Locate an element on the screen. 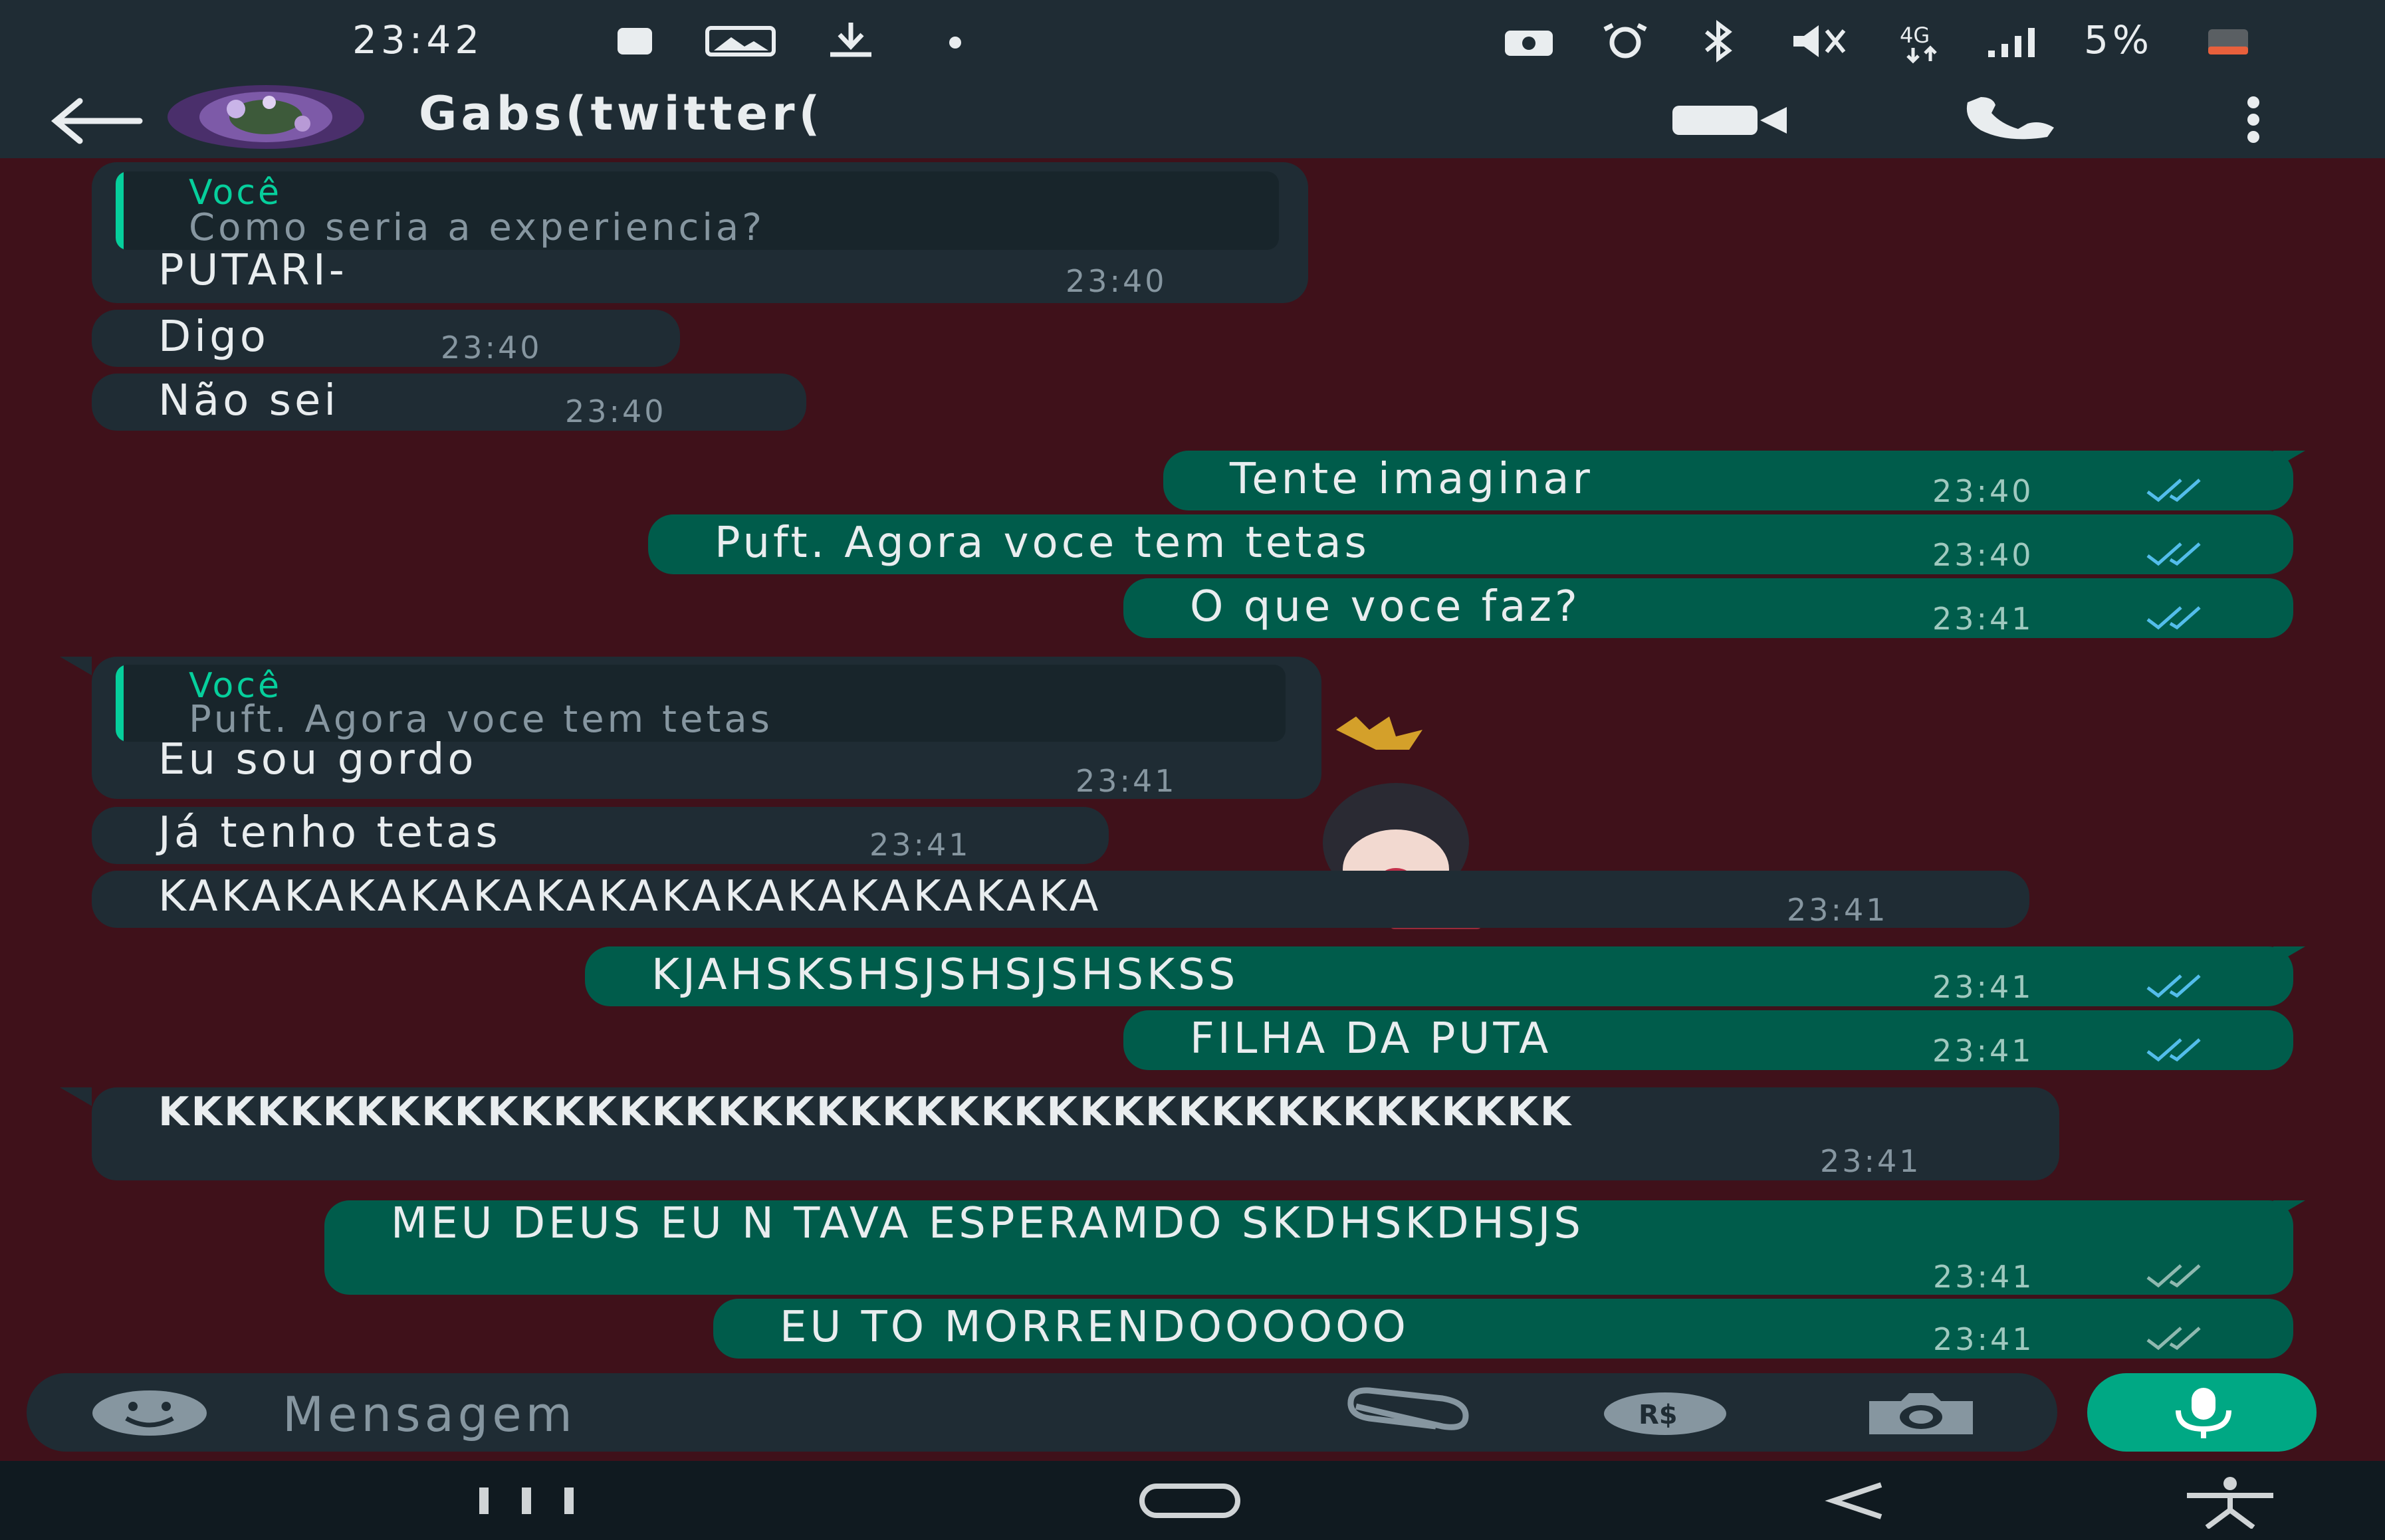 The image size is (2385, 1540). home-icon is located at coordinates (1190, 1501).